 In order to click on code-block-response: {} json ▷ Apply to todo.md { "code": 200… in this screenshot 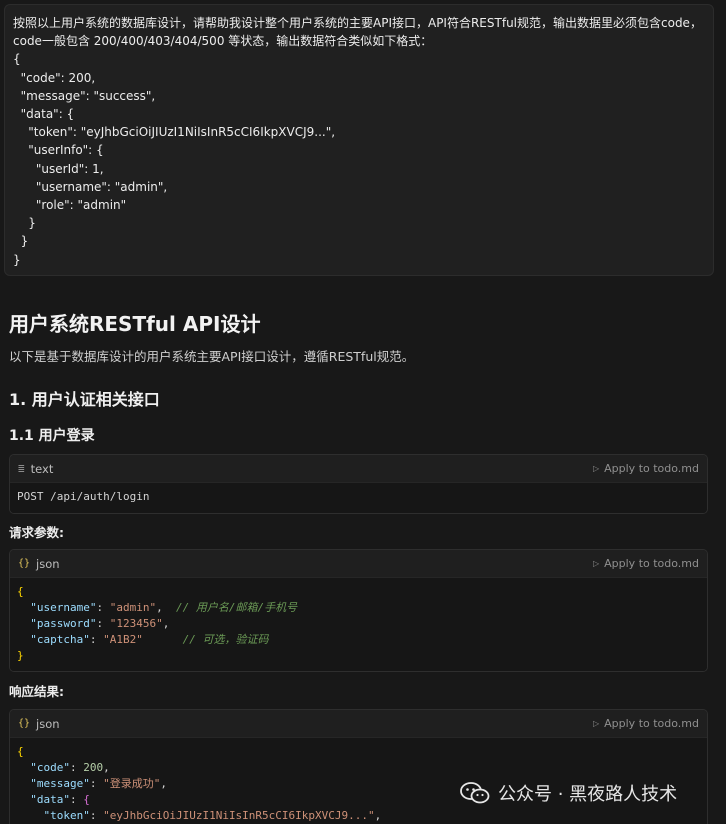, I will do `click(358, 766)`.